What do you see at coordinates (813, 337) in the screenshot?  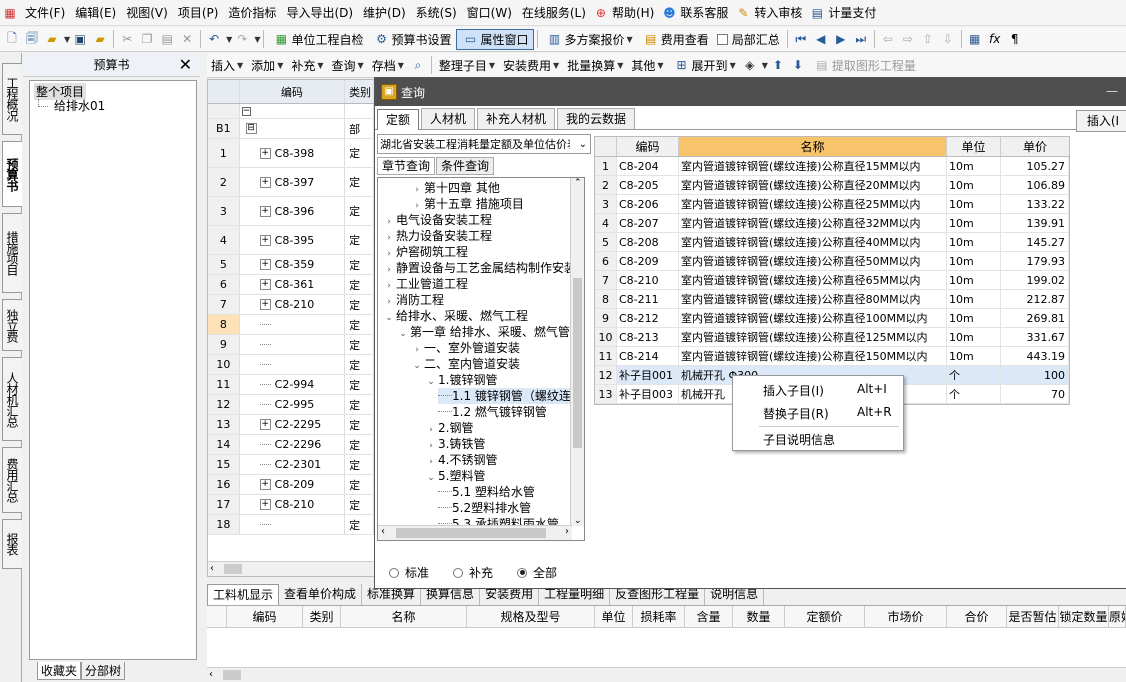 I see `name-cell: 室内管道镀锌钢管(螺纹连接)公称直径125MM以内` at bounding box center [813, 337].